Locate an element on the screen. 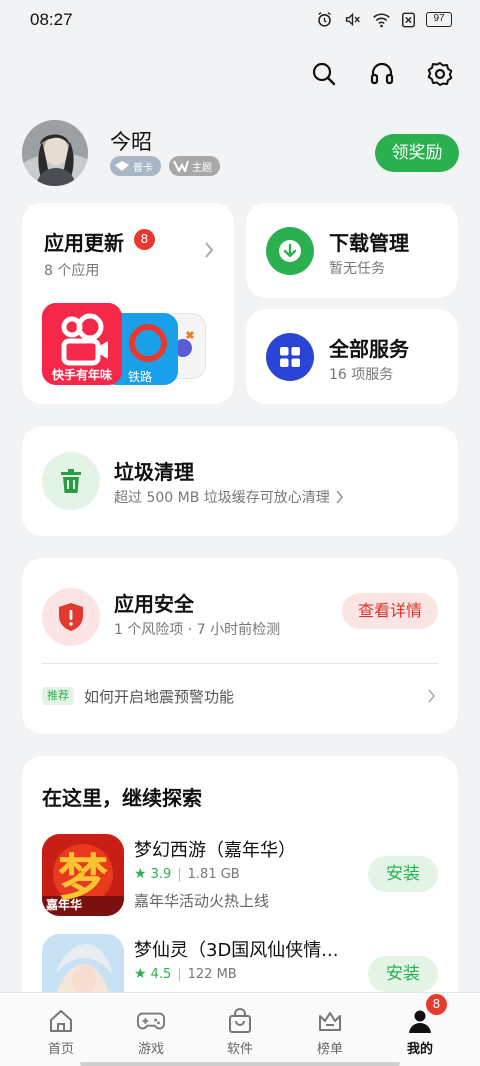  status-bar: 08:27 97 is located at coordinates (240, 21).